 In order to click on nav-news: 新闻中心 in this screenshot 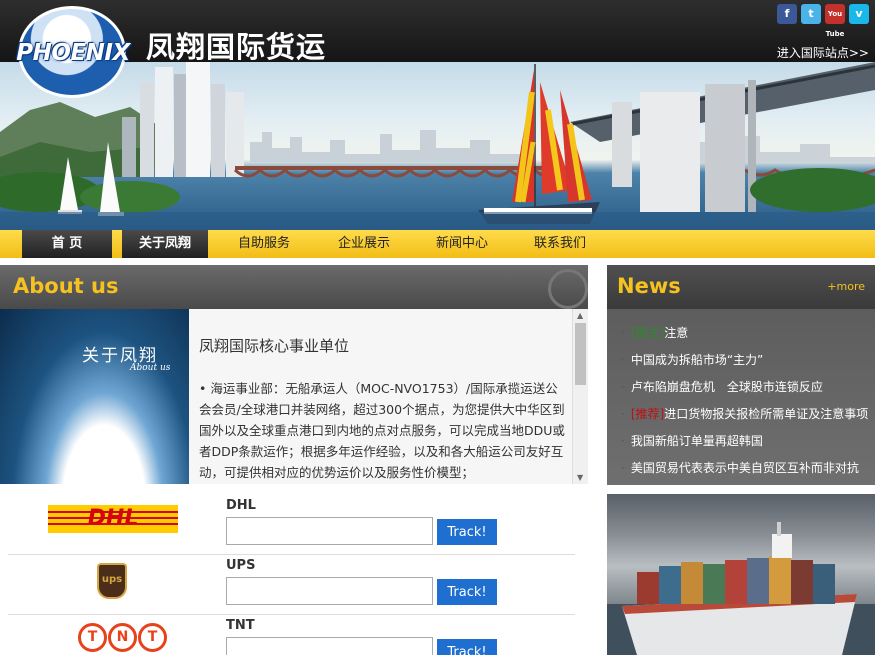, I will do `click(462, 244)`.